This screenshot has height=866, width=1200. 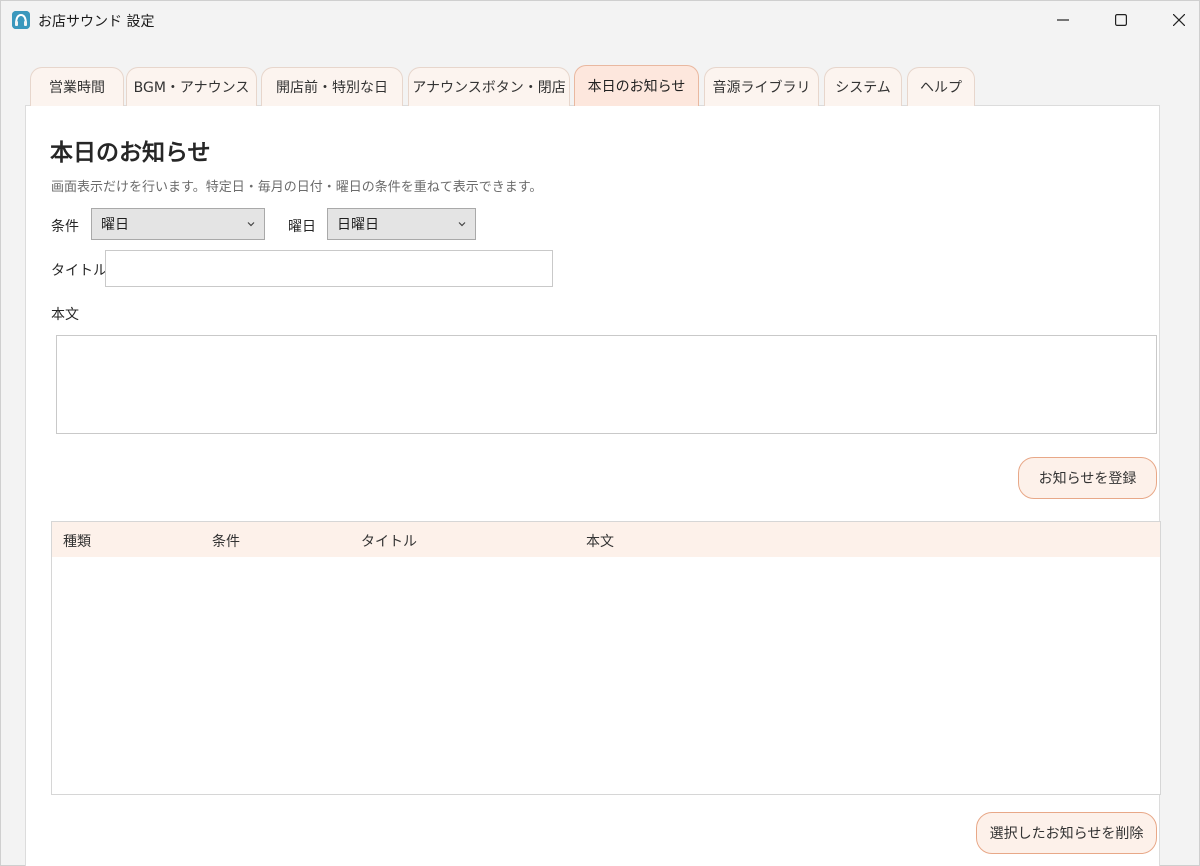 I want to click on weekday-select: 日曜日, so click(x=401, y=224).